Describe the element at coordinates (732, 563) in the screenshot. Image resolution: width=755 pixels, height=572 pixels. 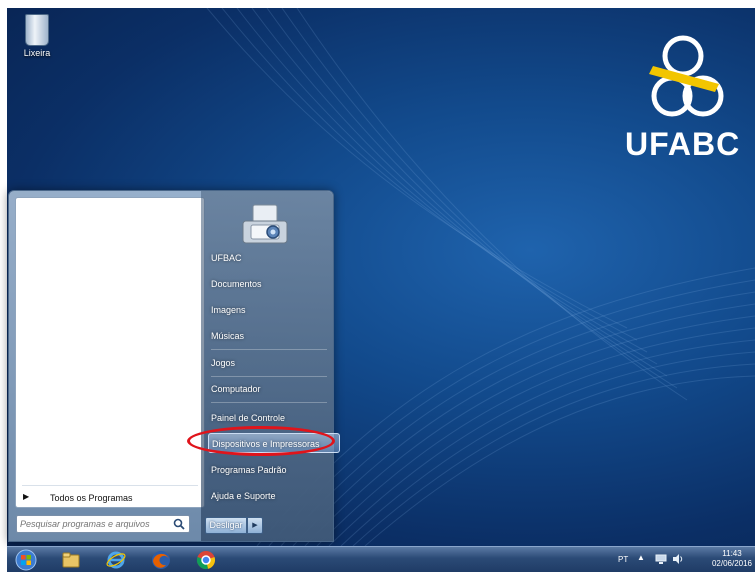
I see `clock-date: 02/06/2016` at that location.